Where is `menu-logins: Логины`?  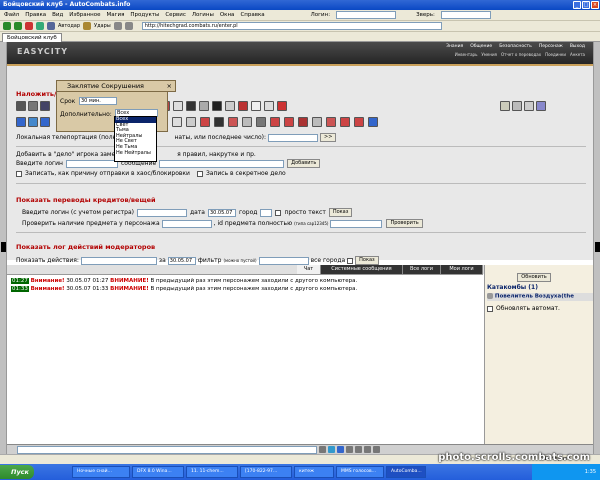 menu-logins: Логины is located at coordinates (203, 15).